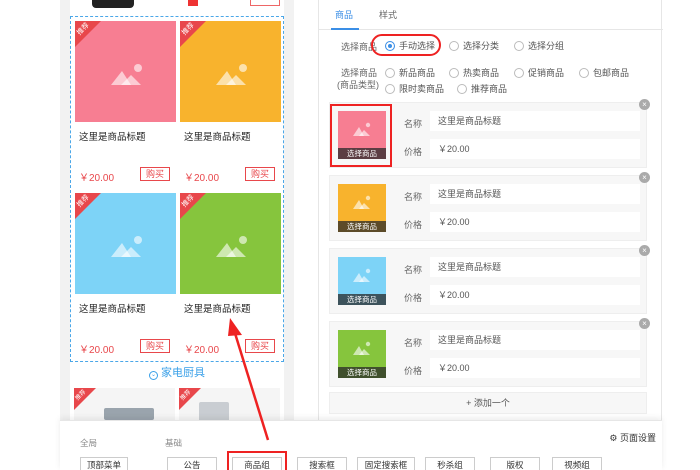  What do you see at coordinates (322, 463) in the screenshot?
I see `component-search-box: 搜索框` at bounding box center [322, 463].